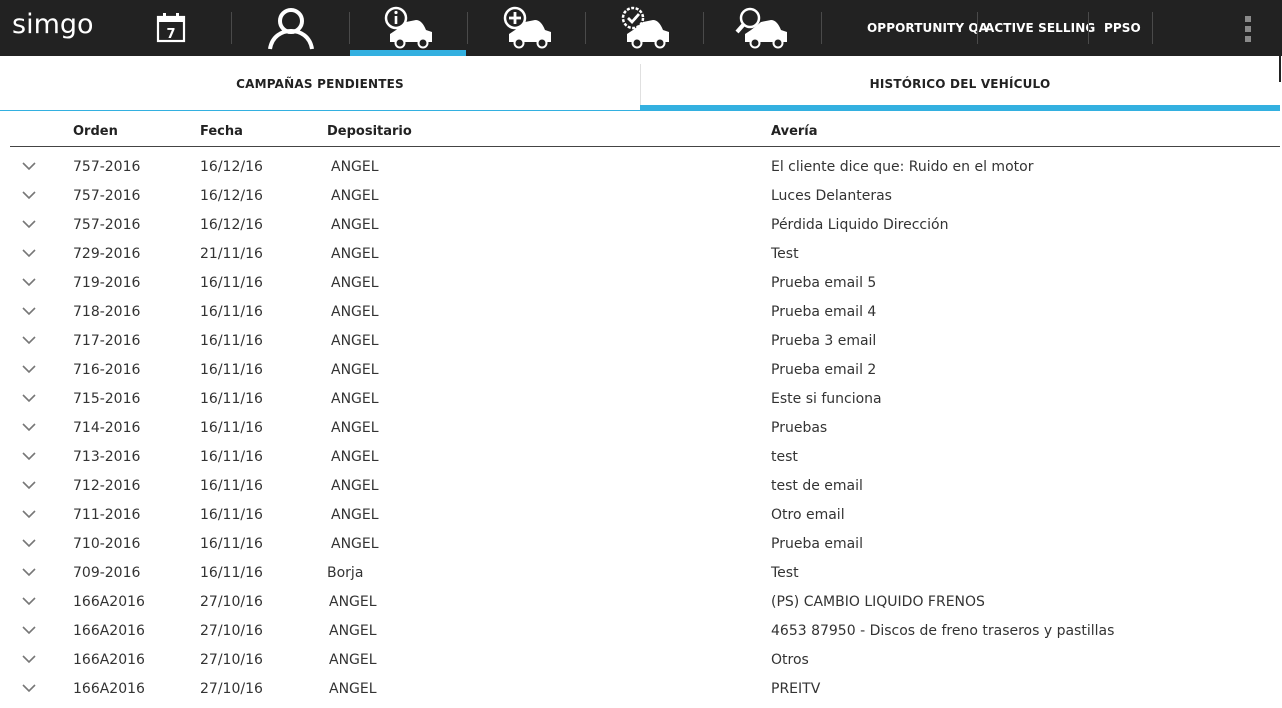 The image size is (1282, 708). I want to click on cell-orden: 729-2016, so click(107, 254).